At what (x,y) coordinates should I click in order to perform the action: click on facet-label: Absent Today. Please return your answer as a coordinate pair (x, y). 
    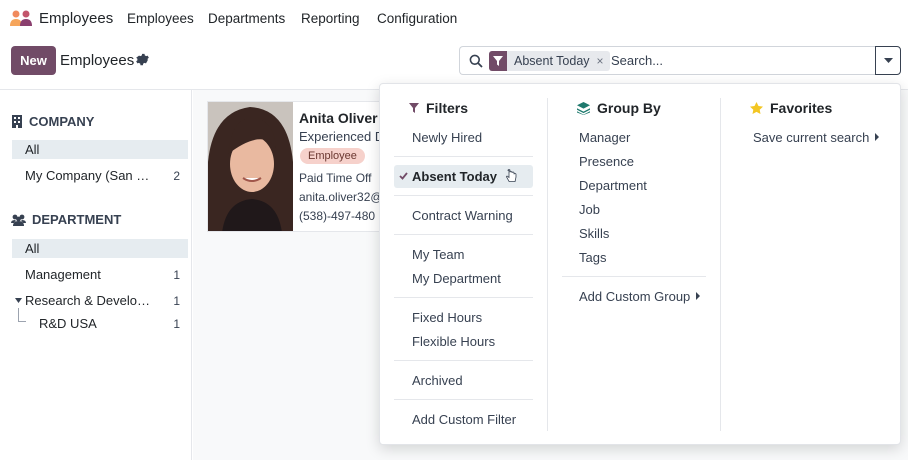
    Looking at the image, I should click on (552, 61).